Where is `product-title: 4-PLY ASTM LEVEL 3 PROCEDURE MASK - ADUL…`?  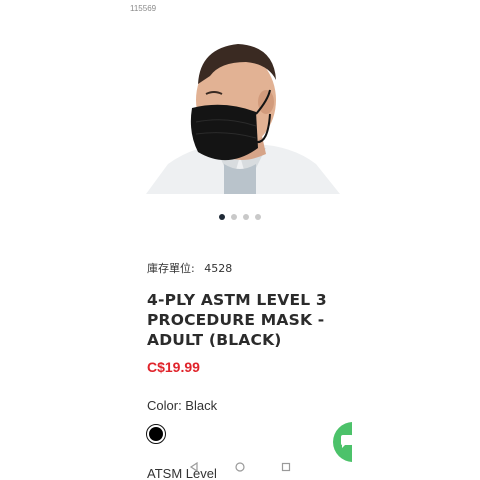
product-title: 4-PLY ASTM LEVEL 3 PROCEDURE MASK - ADUL… is located at coordinates (237, 320).